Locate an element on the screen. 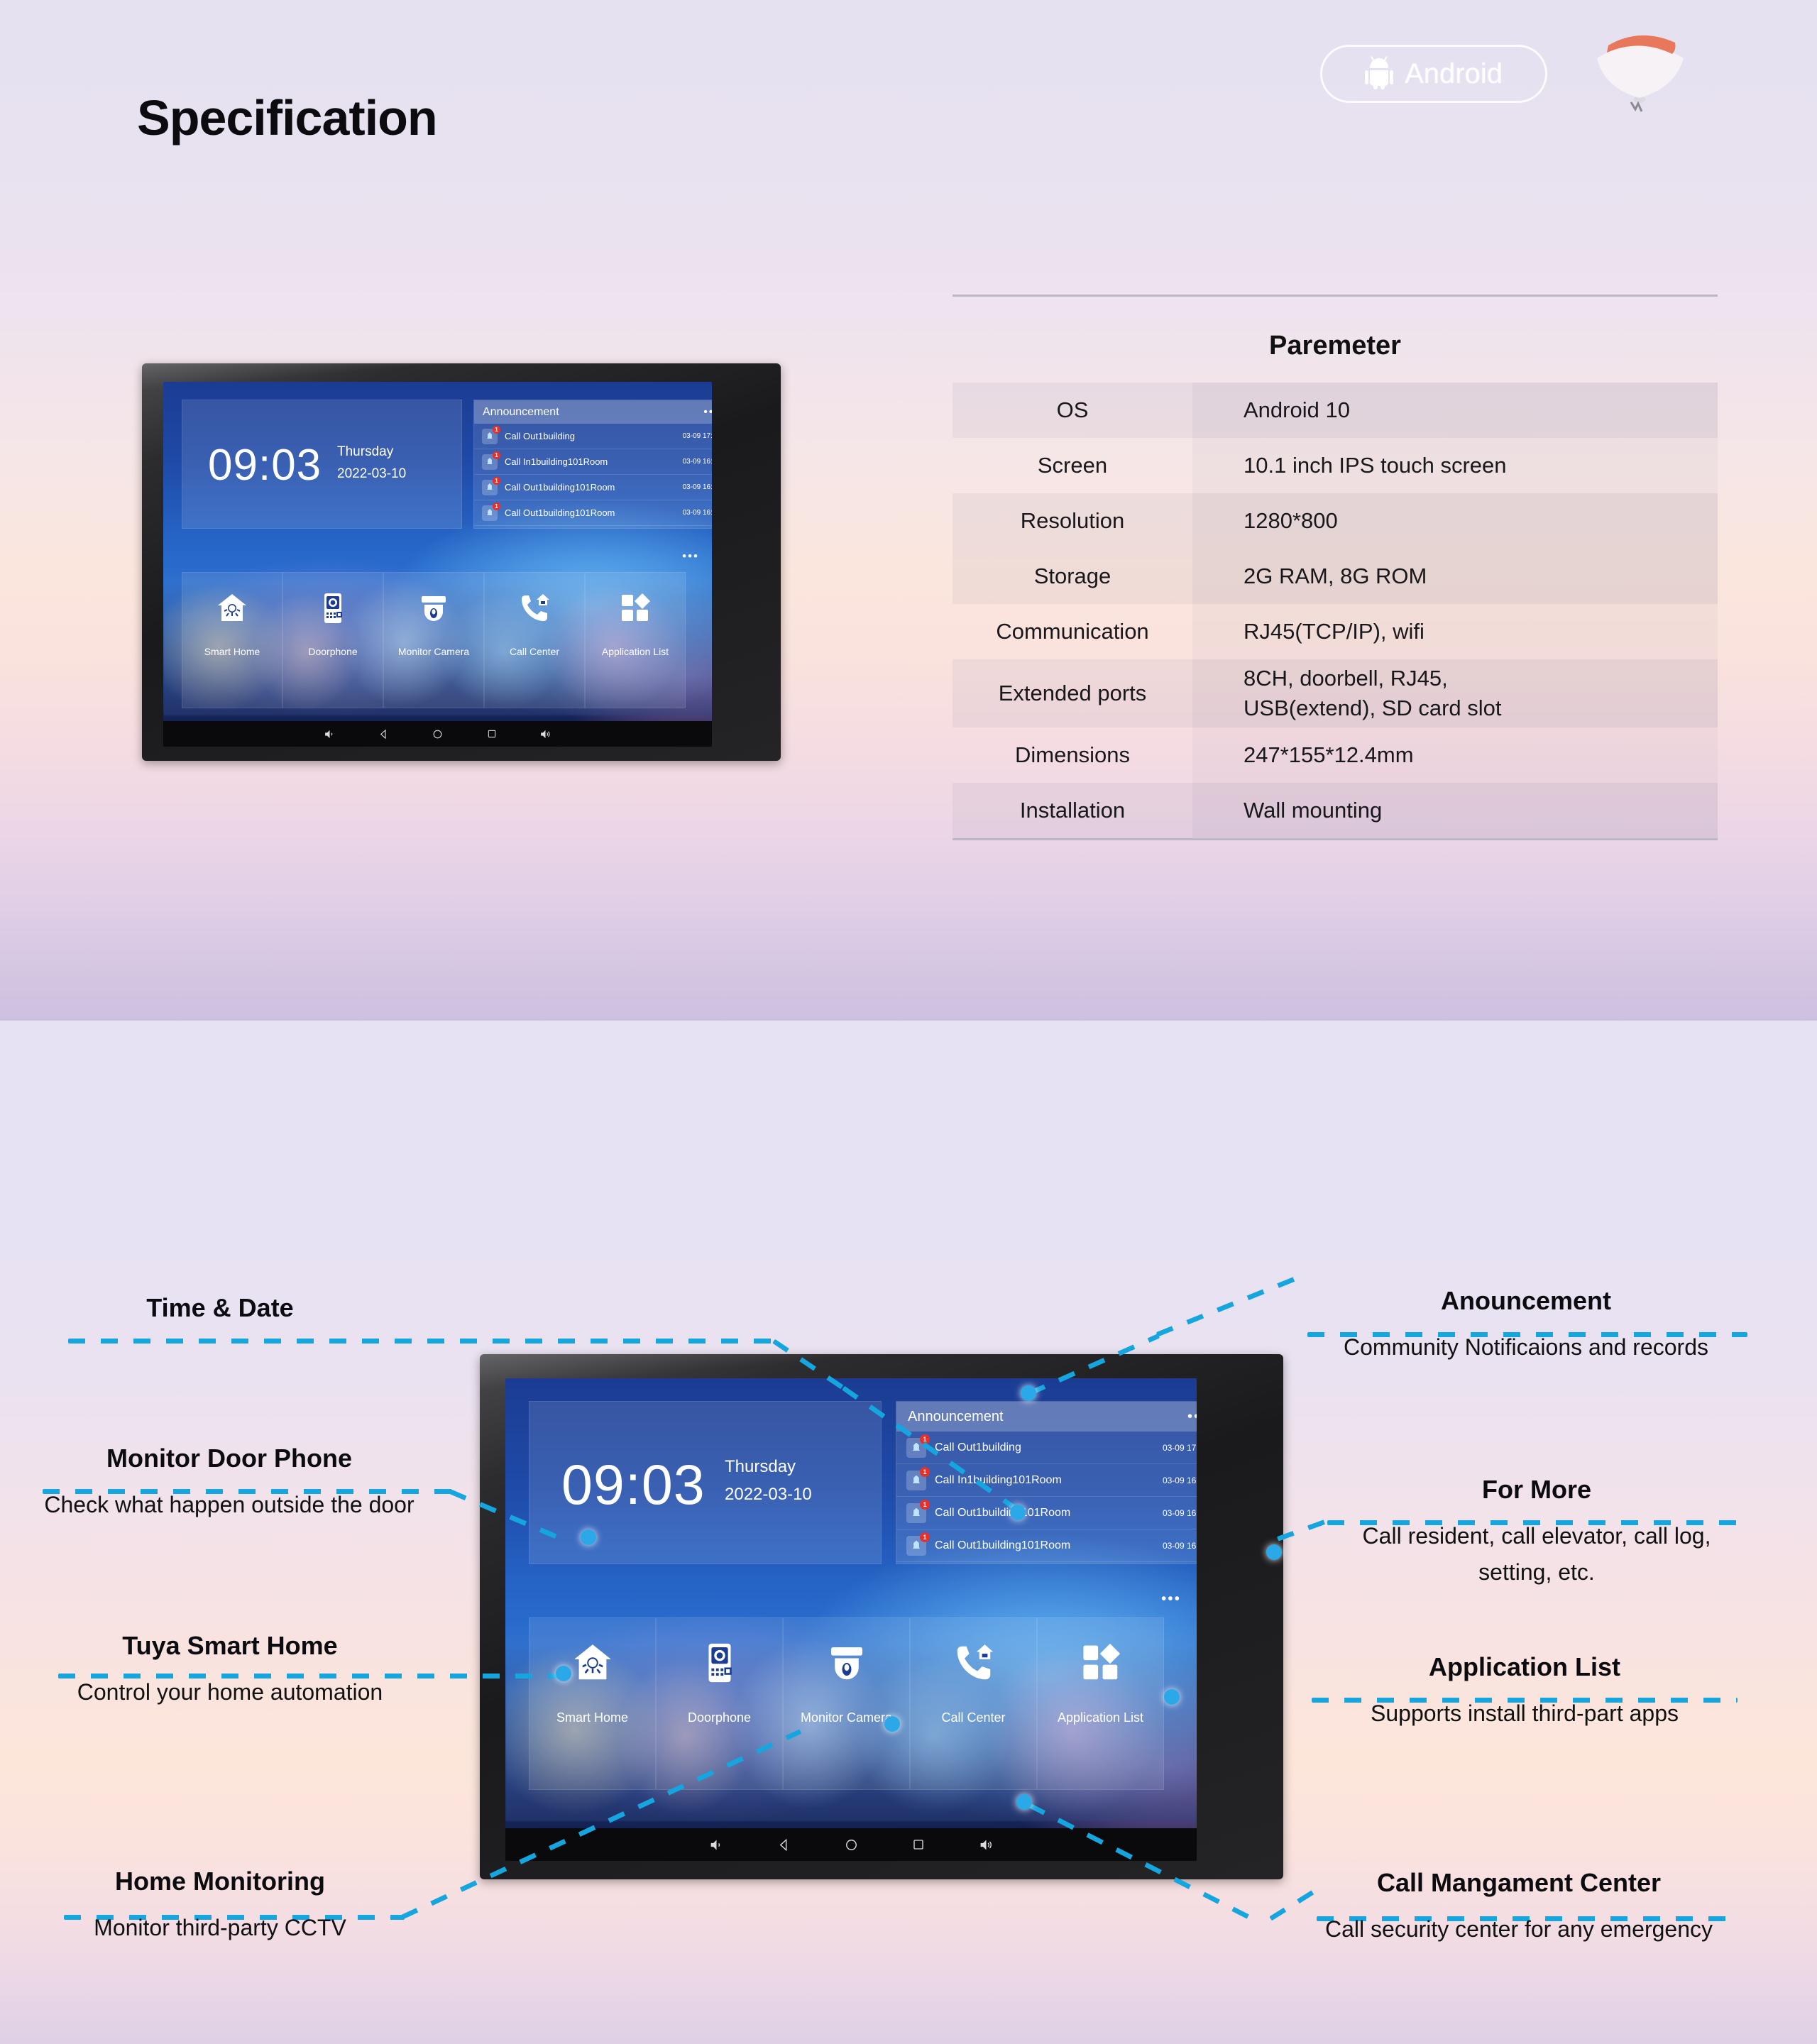 The height and width of the screenshot is (2044, 1817). android-badge: Android is located at coordinates (1433, 74).